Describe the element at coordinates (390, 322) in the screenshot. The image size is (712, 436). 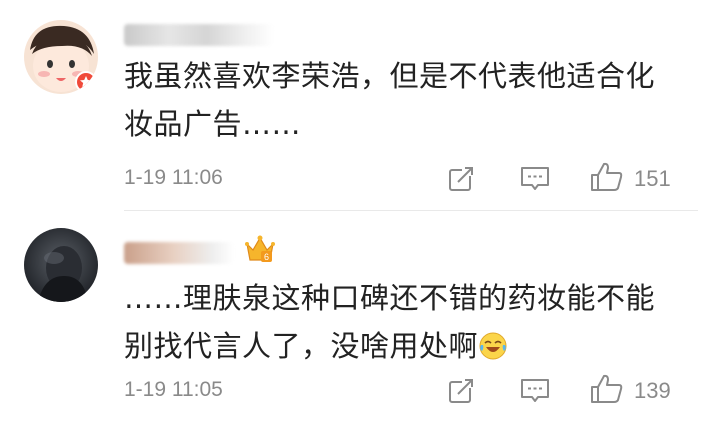
I see `comment-text: ……理肤泉这种口碑还不错的药妆能不能别找代言人了，没啥用处啊` at that location.